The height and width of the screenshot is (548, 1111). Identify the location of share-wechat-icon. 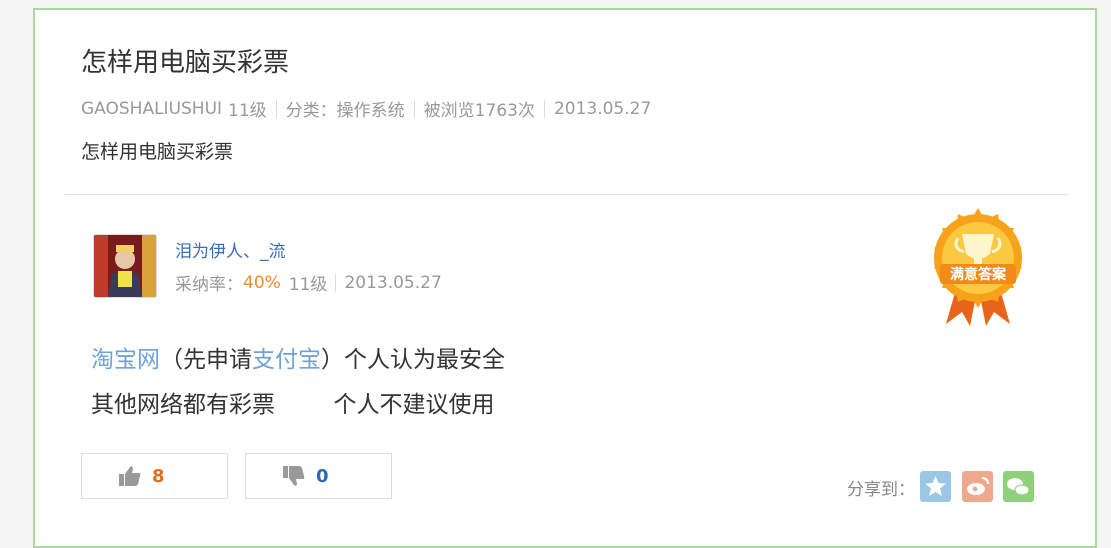
(1018, 486).